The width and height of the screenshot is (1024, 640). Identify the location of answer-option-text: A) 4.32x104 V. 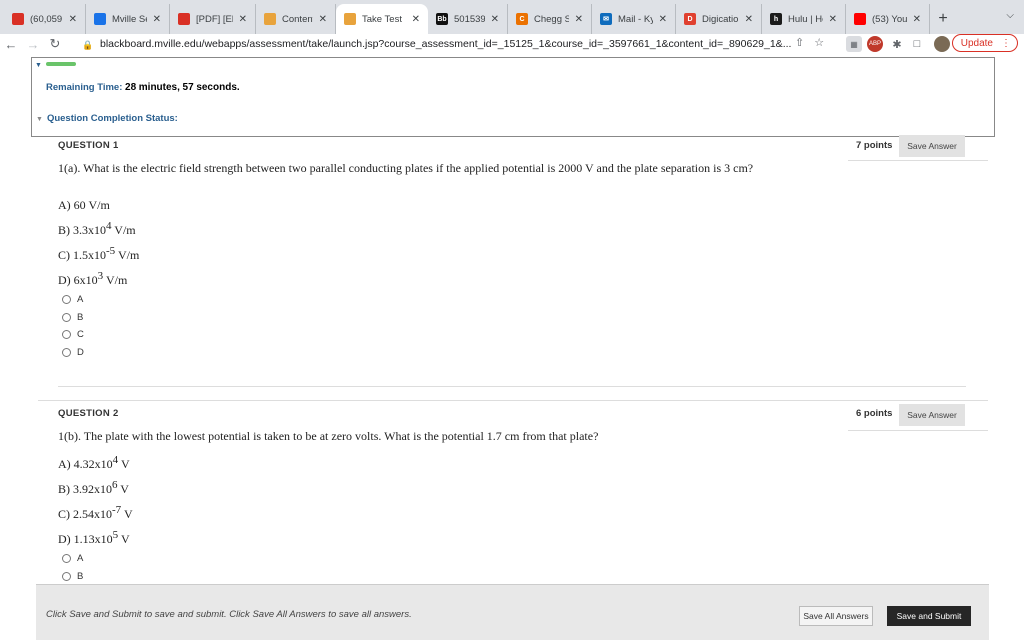
(94, 463).